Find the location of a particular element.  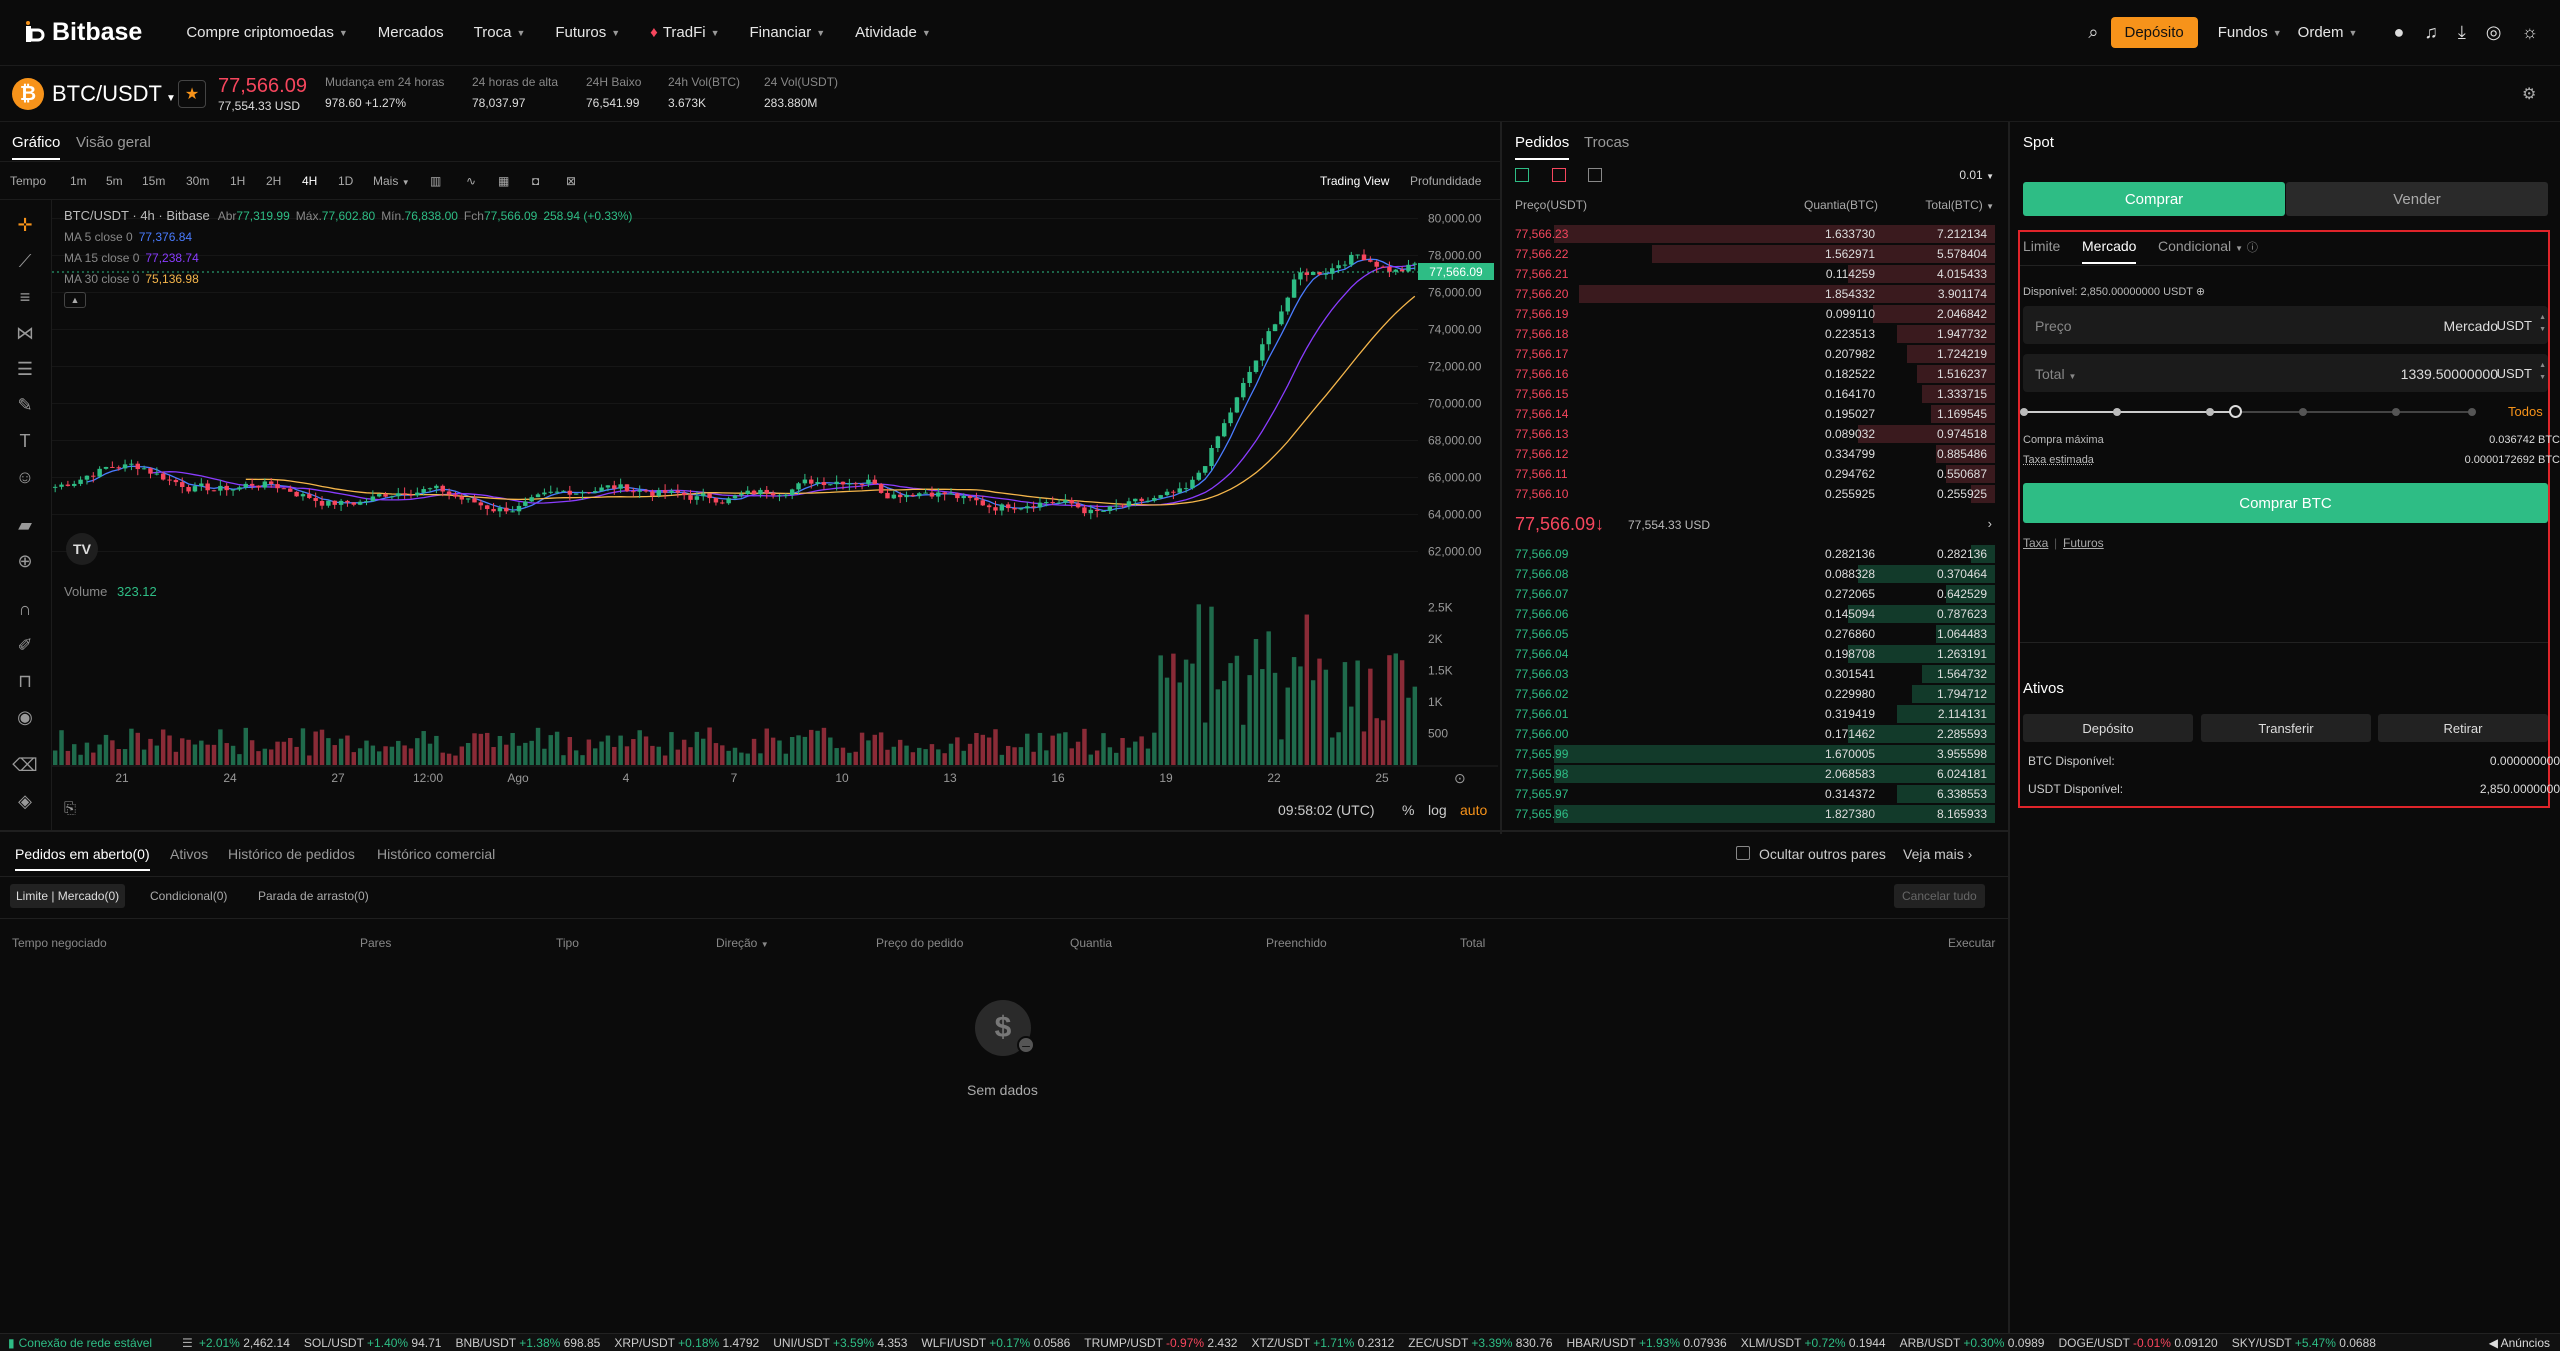

orderbook-row: 77,566.11 0.294762 0.550687 is located at coordinates (1750, 474).